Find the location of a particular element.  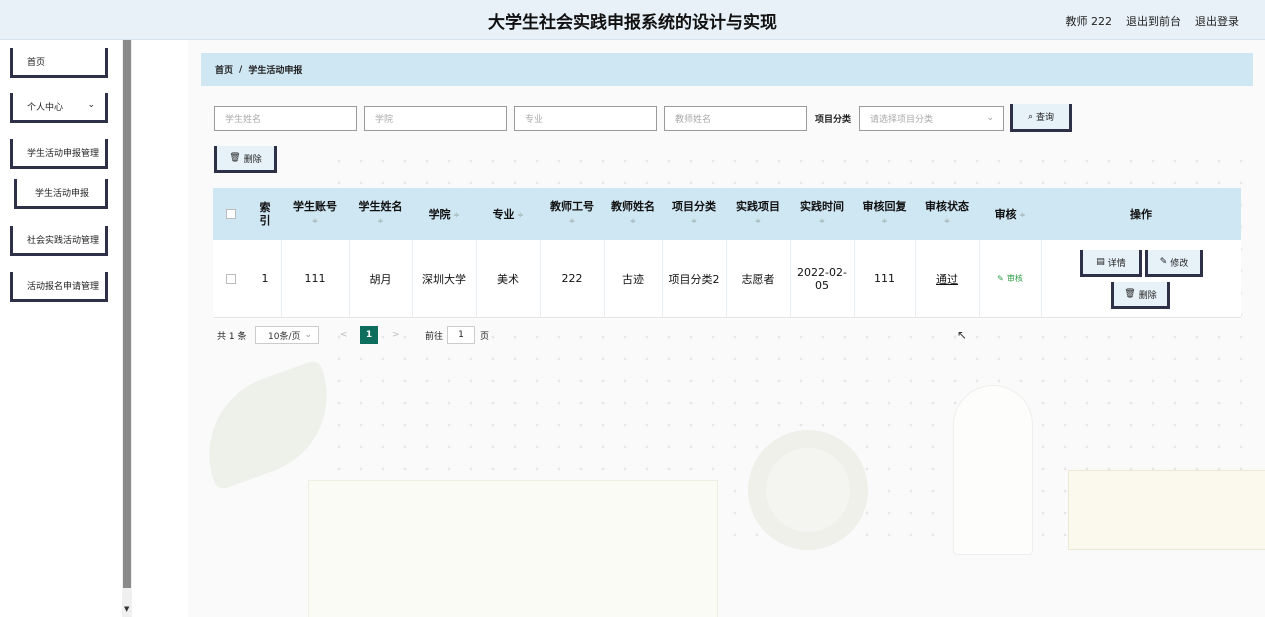

header-index-line1: 索 is located at coordinates (265, 207).